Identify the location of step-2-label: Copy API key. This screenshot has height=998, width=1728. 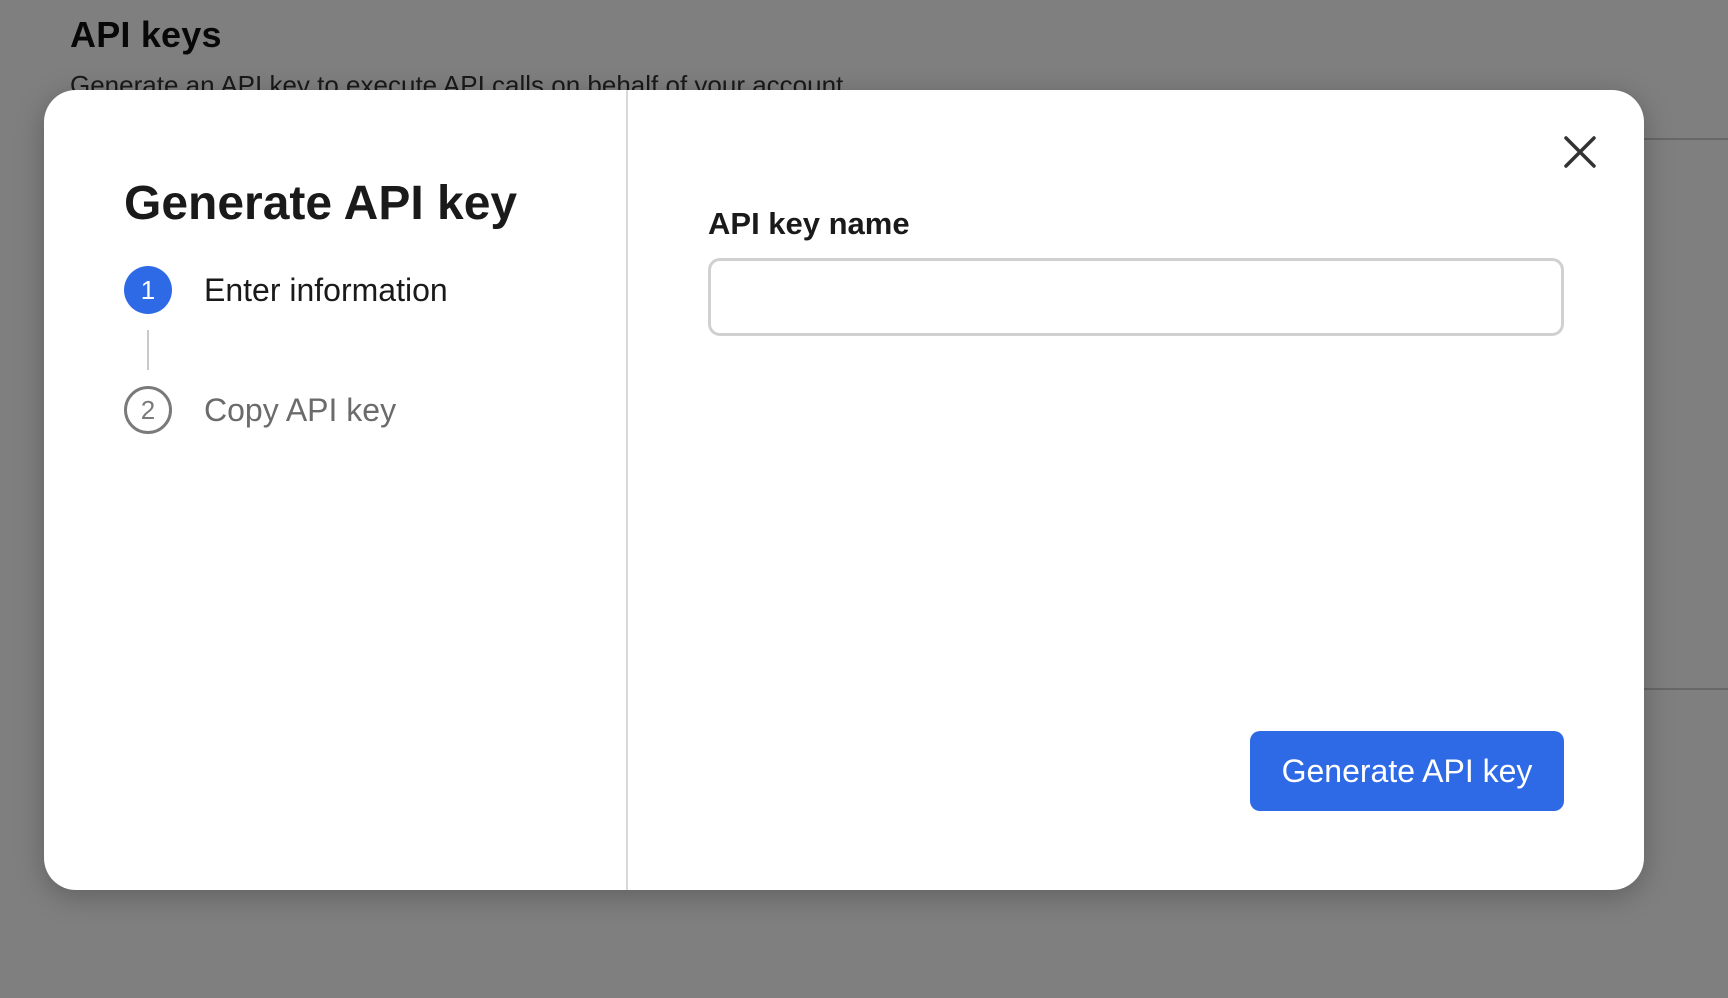
(300, 409).